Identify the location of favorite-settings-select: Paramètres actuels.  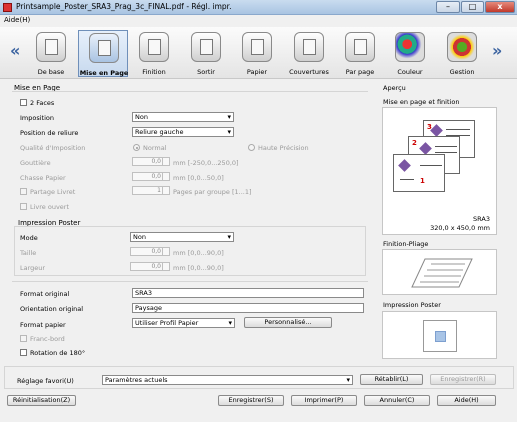
(227, 380).